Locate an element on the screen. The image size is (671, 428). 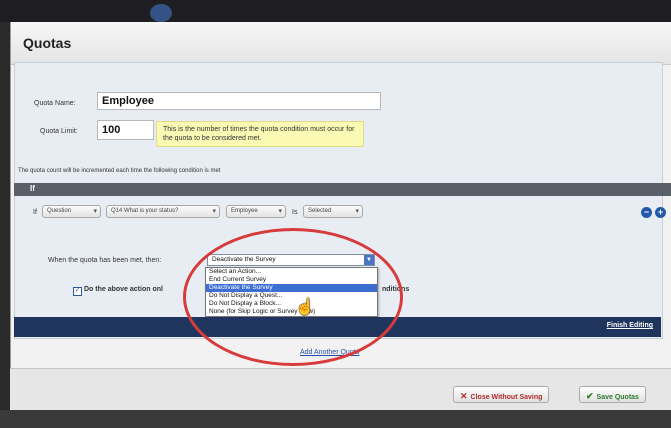
action-select: Deactivate the Survey ▼ is located at coordinates (291, 260).